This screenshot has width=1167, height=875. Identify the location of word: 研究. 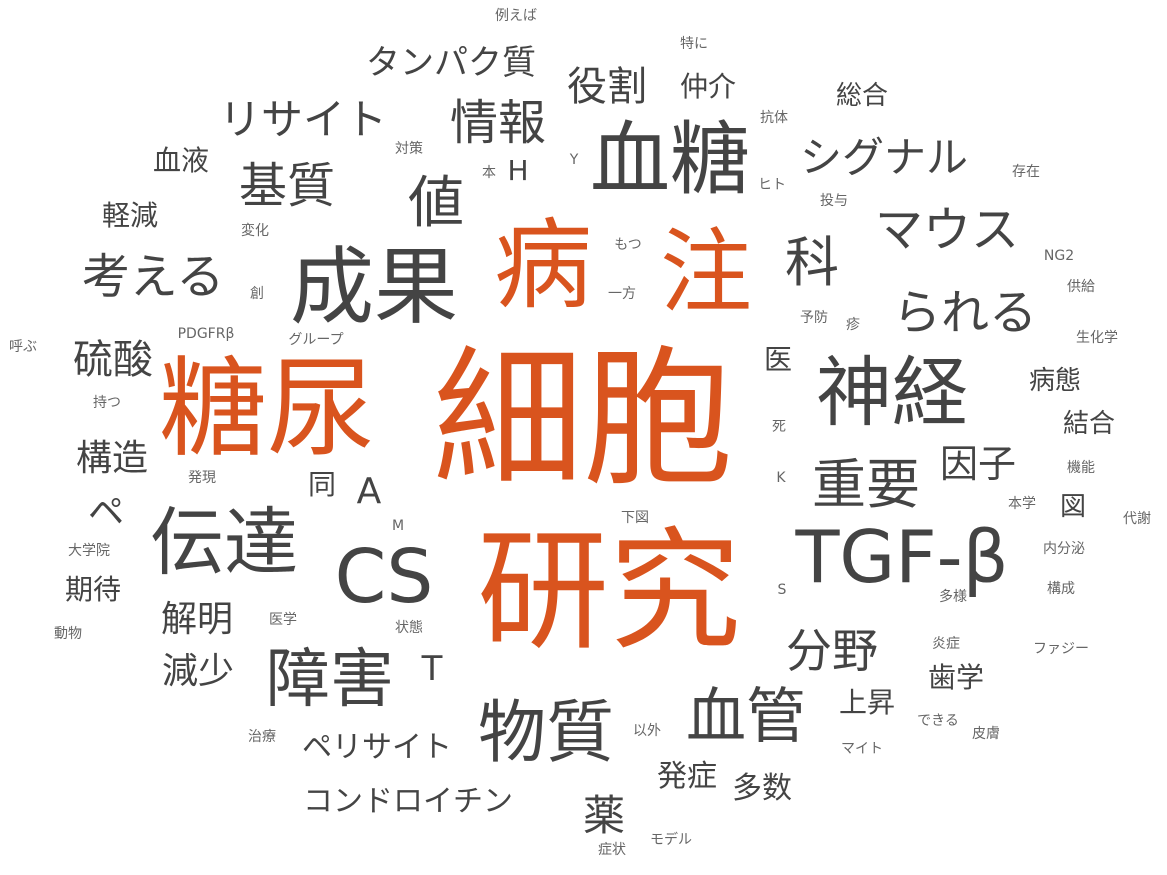
(609, 592).